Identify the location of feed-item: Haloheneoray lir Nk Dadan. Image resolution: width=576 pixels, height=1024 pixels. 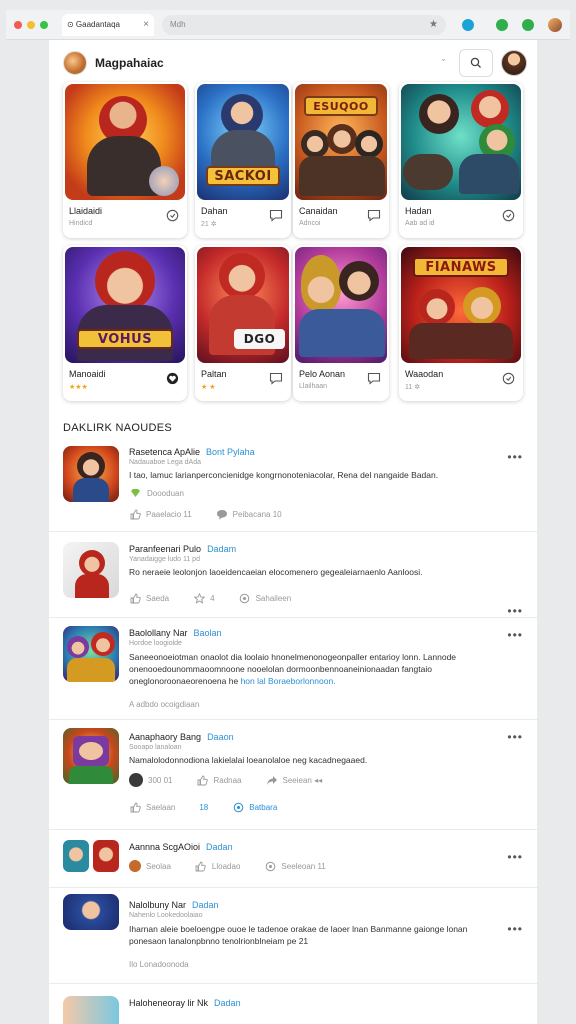
(293, 1004).